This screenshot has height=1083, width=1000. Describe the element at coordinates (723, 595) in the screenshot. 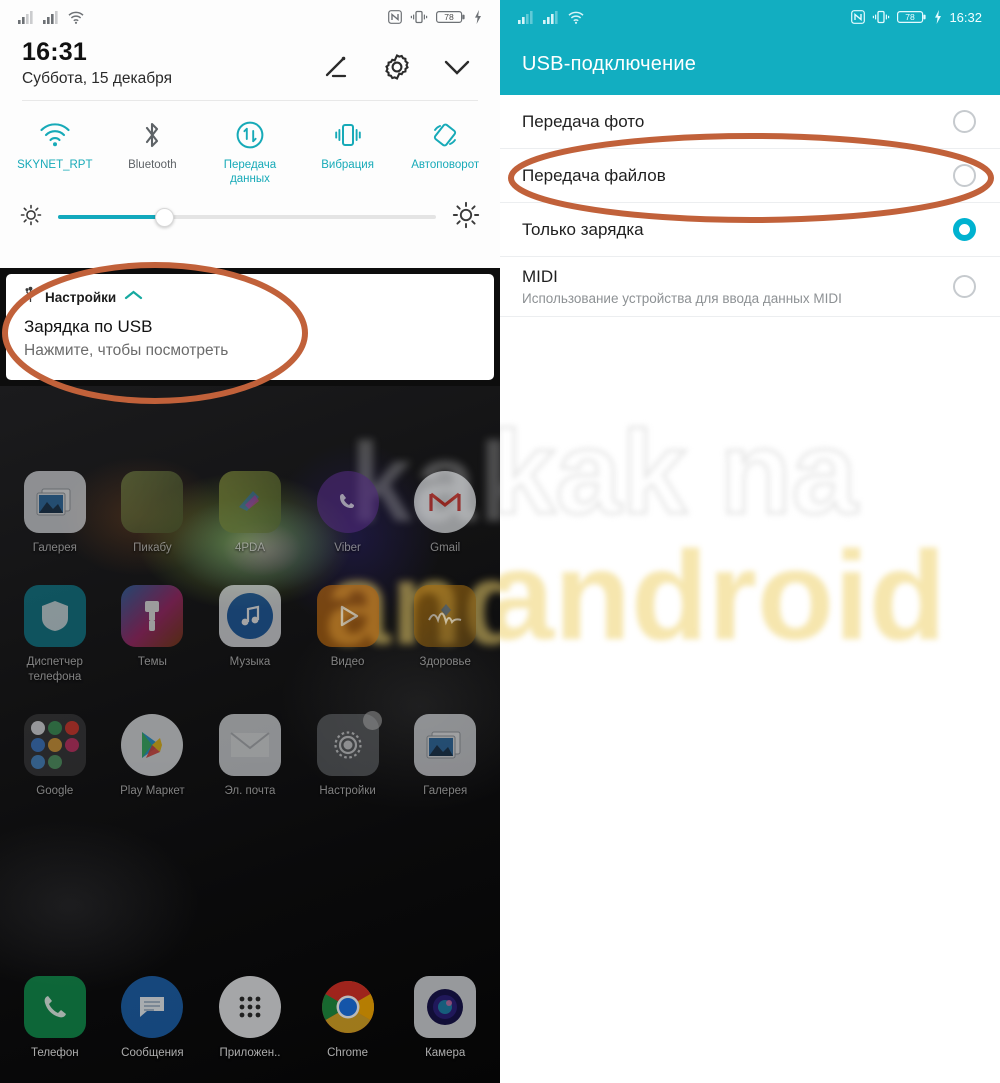

I see `watermark-bottom-text: android` at that location.